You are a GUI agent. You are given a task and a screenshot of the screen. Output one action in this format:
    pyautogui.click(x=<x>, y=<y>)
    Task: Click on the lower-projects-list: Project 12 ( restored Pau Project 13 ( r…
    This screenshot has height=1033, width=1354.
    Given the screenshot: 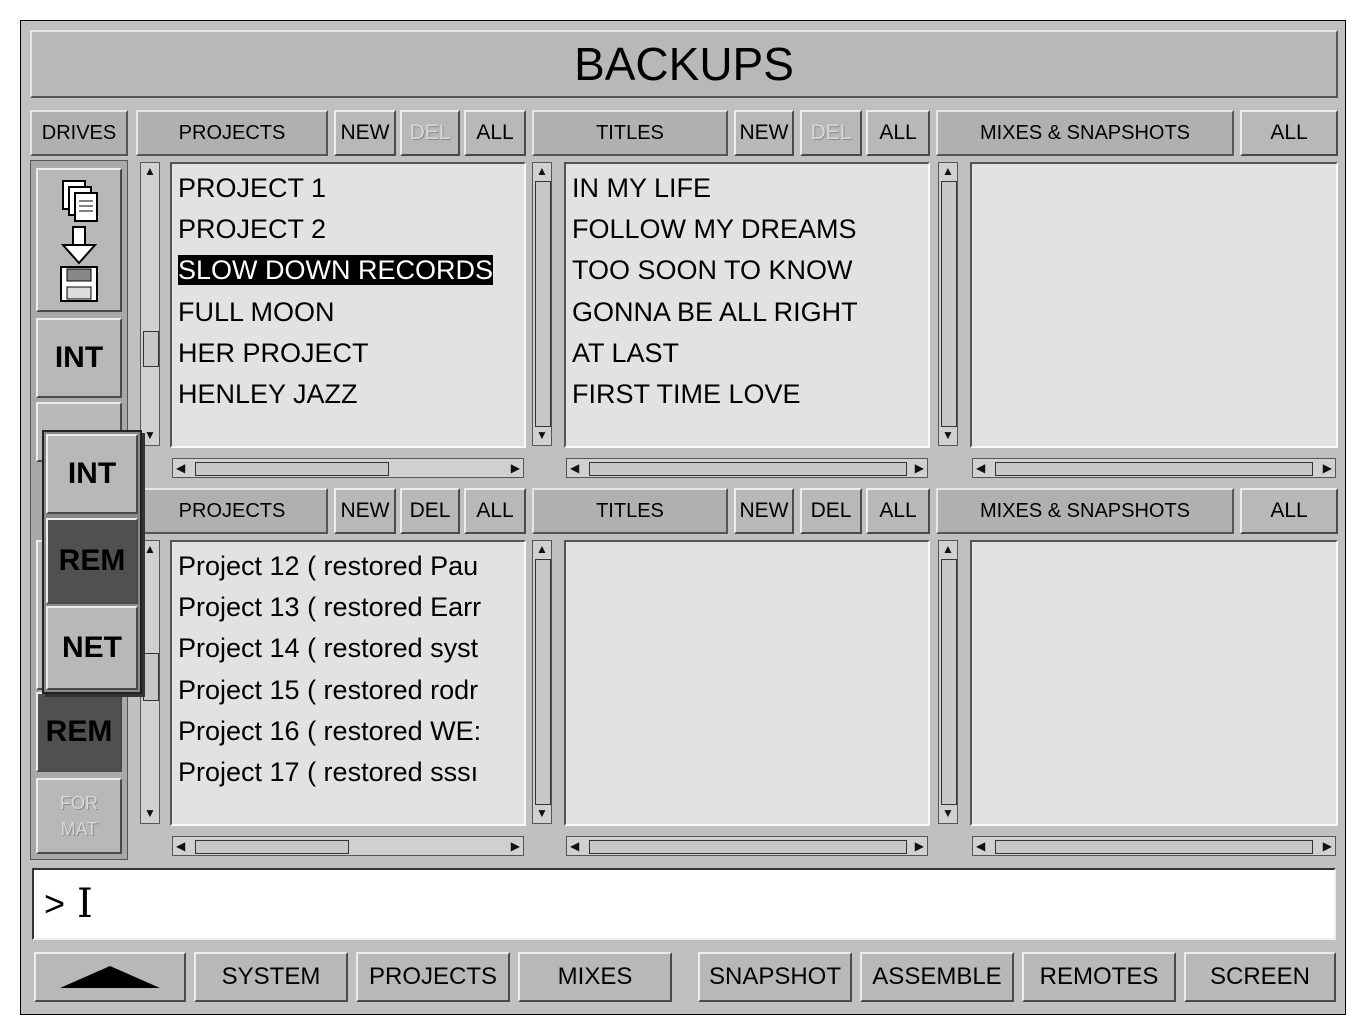 What is the action you would take?
    pyautogui.click(x=348, y=683)
    